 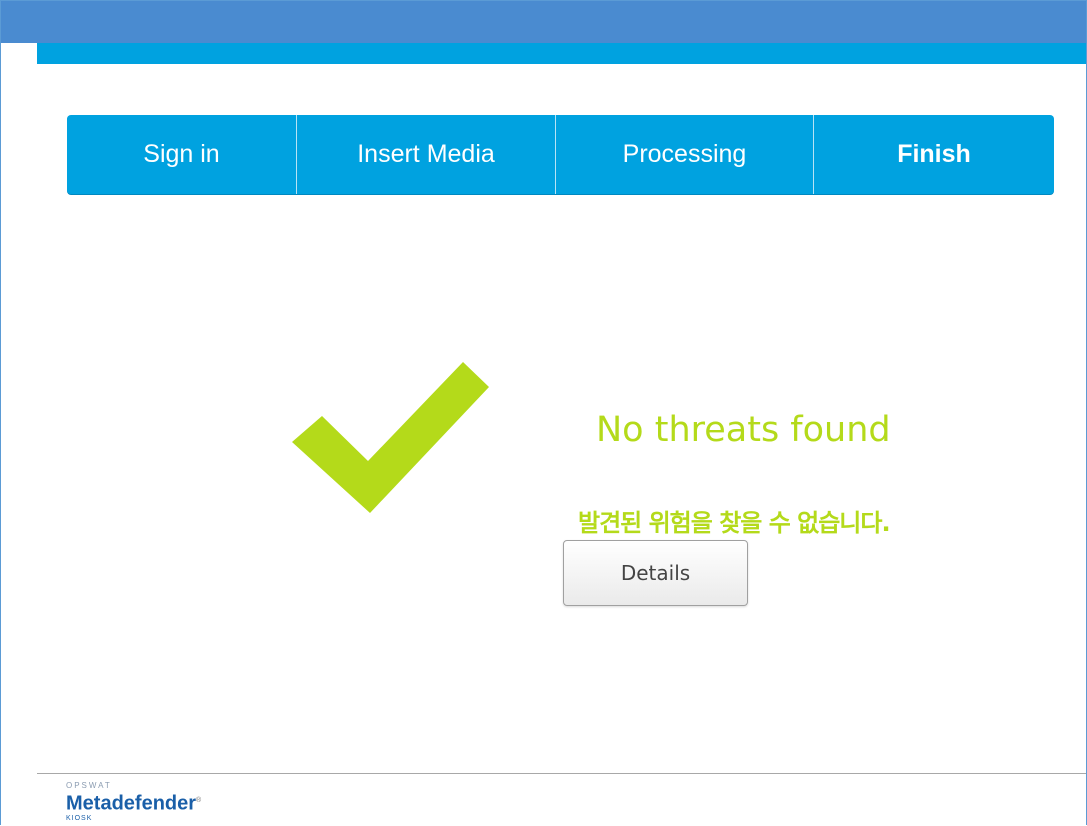 I want to click on step-processing: Processing, so click(x=685, y=154).